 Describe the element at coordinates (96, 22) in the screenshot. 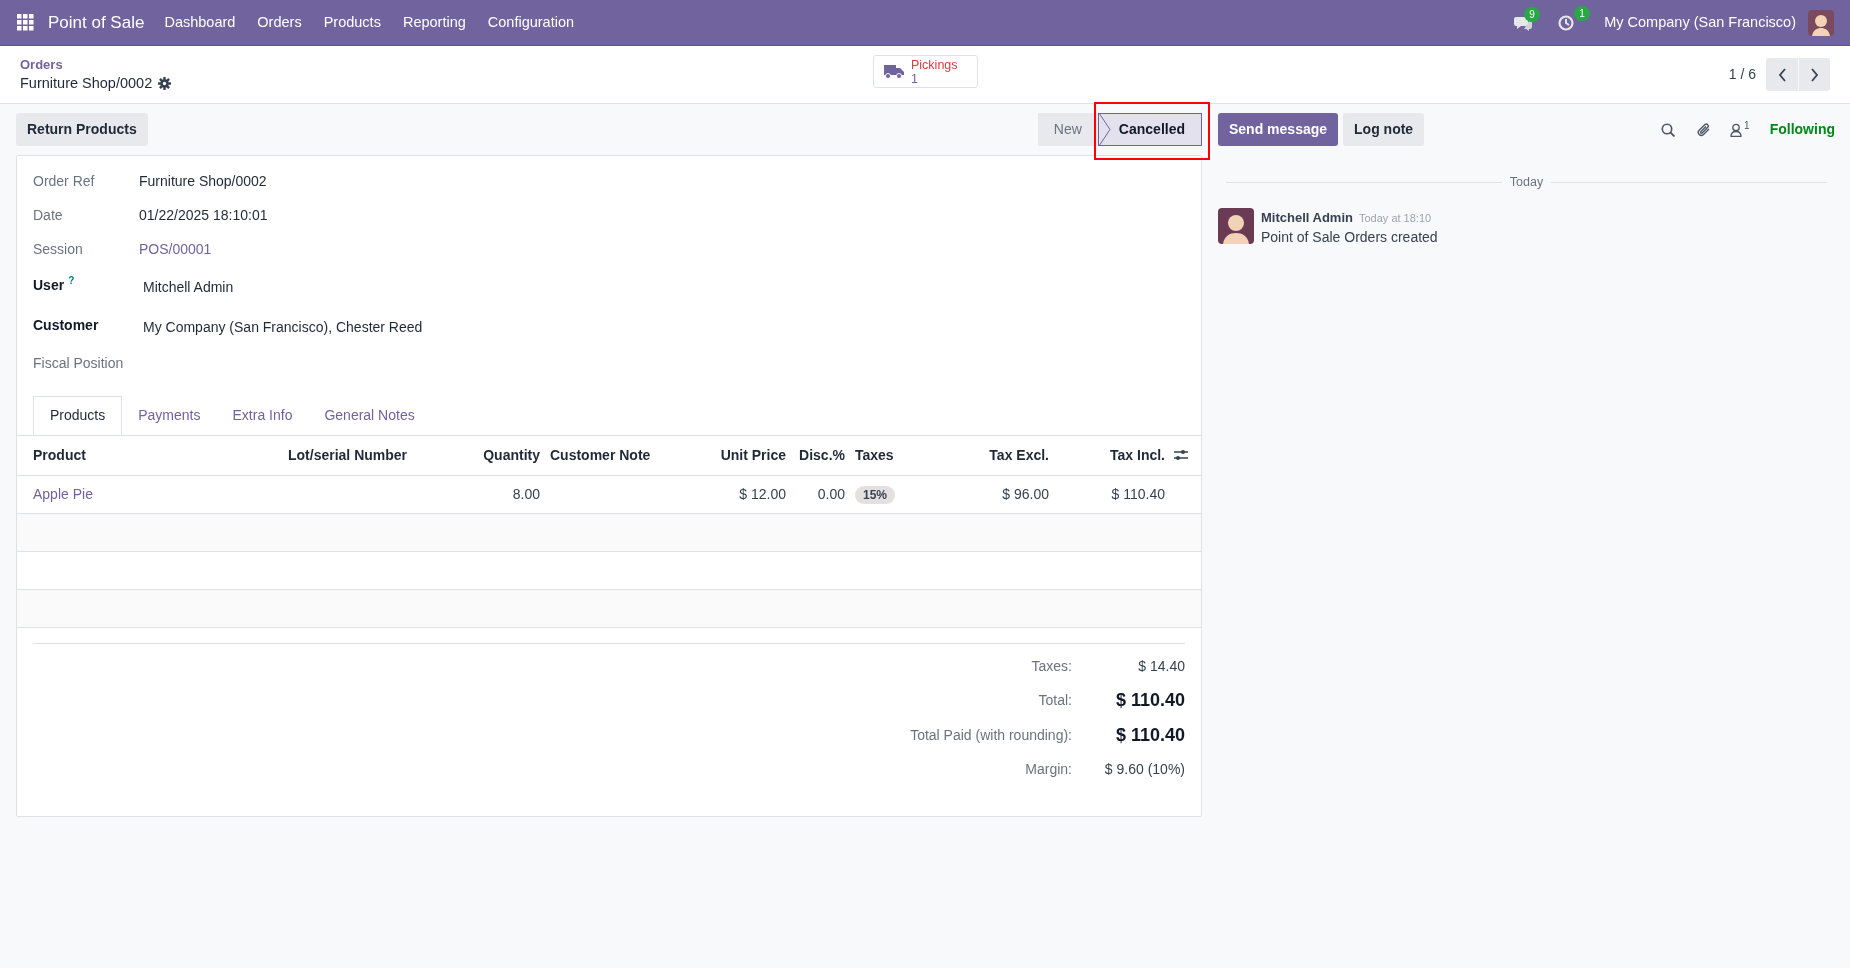

I see `app-name: Point of Sale` at that location.